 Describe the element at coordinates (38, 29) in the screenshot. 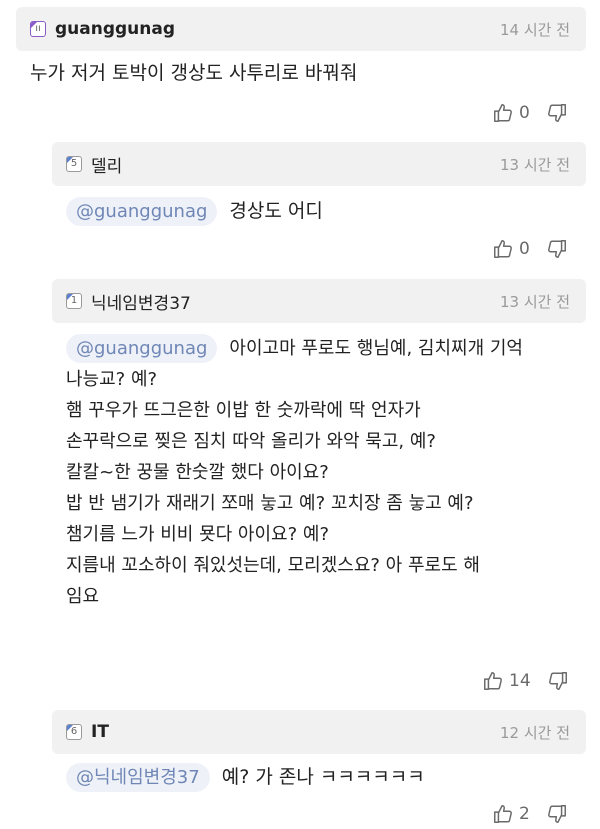

I see `level-badge-icon: ıı` at that location.